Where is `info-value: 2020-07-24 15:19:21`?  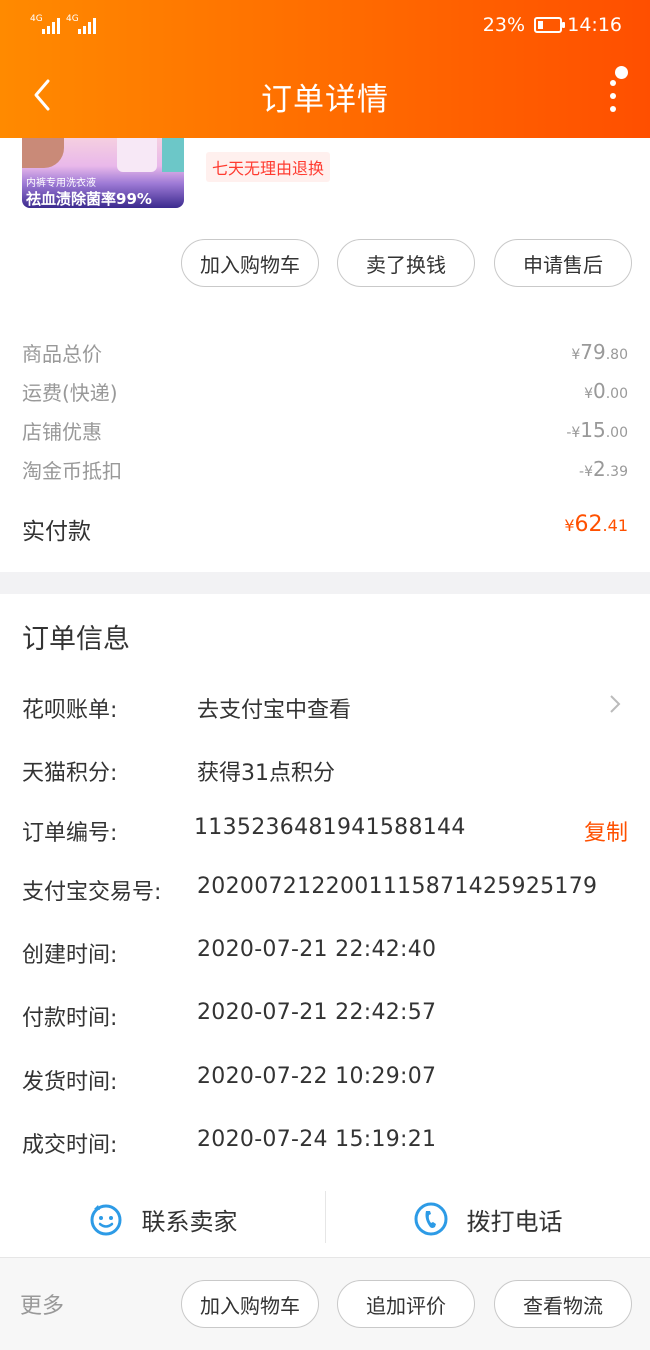 info-value: 2020-07-24 15:19:21 is located at coordinates (317, 1139).